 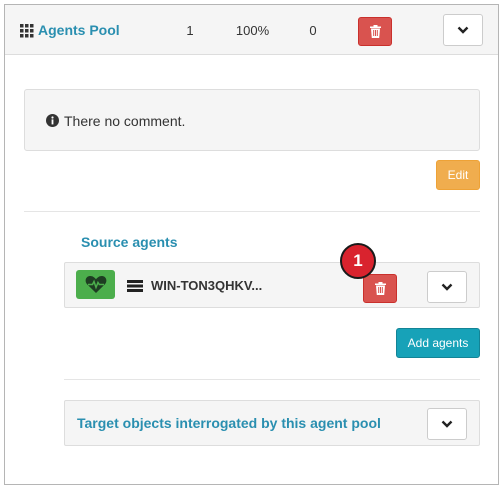 What do you see at coordinates (52, 120) in the screenshot?
I see `info-icon` at bounding box center [52, 120].